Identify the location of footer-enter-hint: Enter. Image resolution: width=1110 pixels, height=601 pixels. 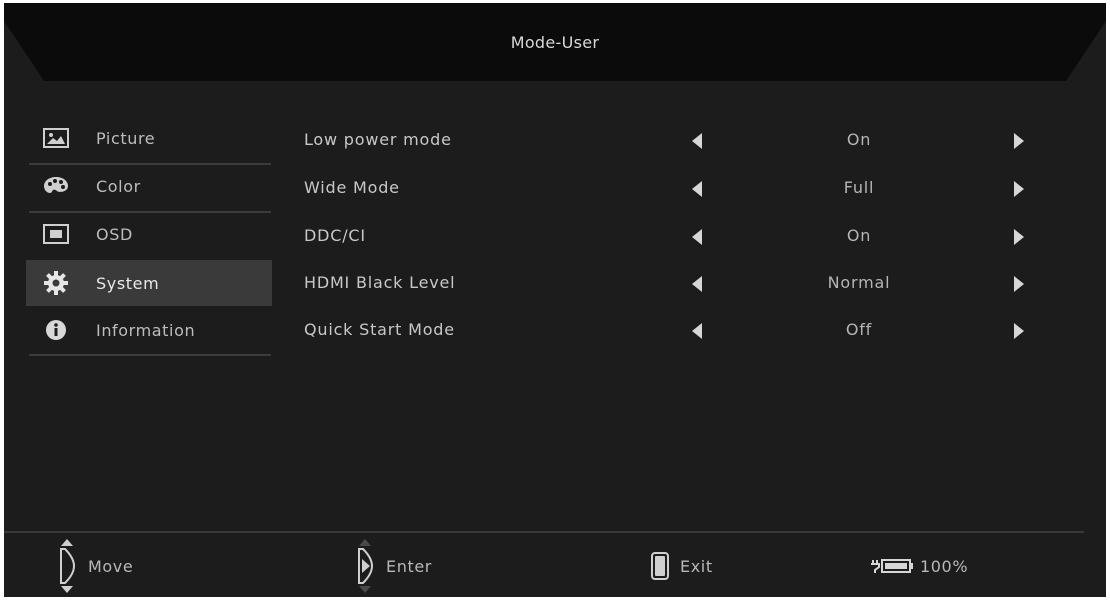
(393, 566).